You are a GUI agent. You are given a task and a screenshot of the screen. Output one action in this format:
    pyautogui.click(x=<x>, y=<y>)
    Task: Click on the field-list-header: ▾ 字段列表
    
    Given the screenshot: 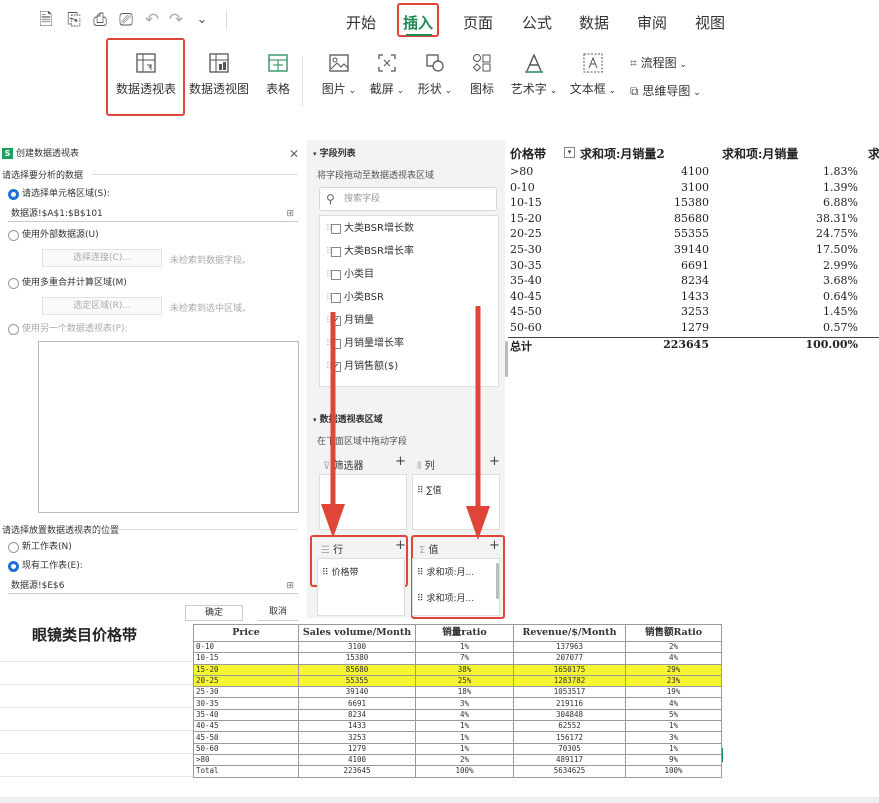 What is the action you would take?
    pyautogui.click(x=334, y=152)
    